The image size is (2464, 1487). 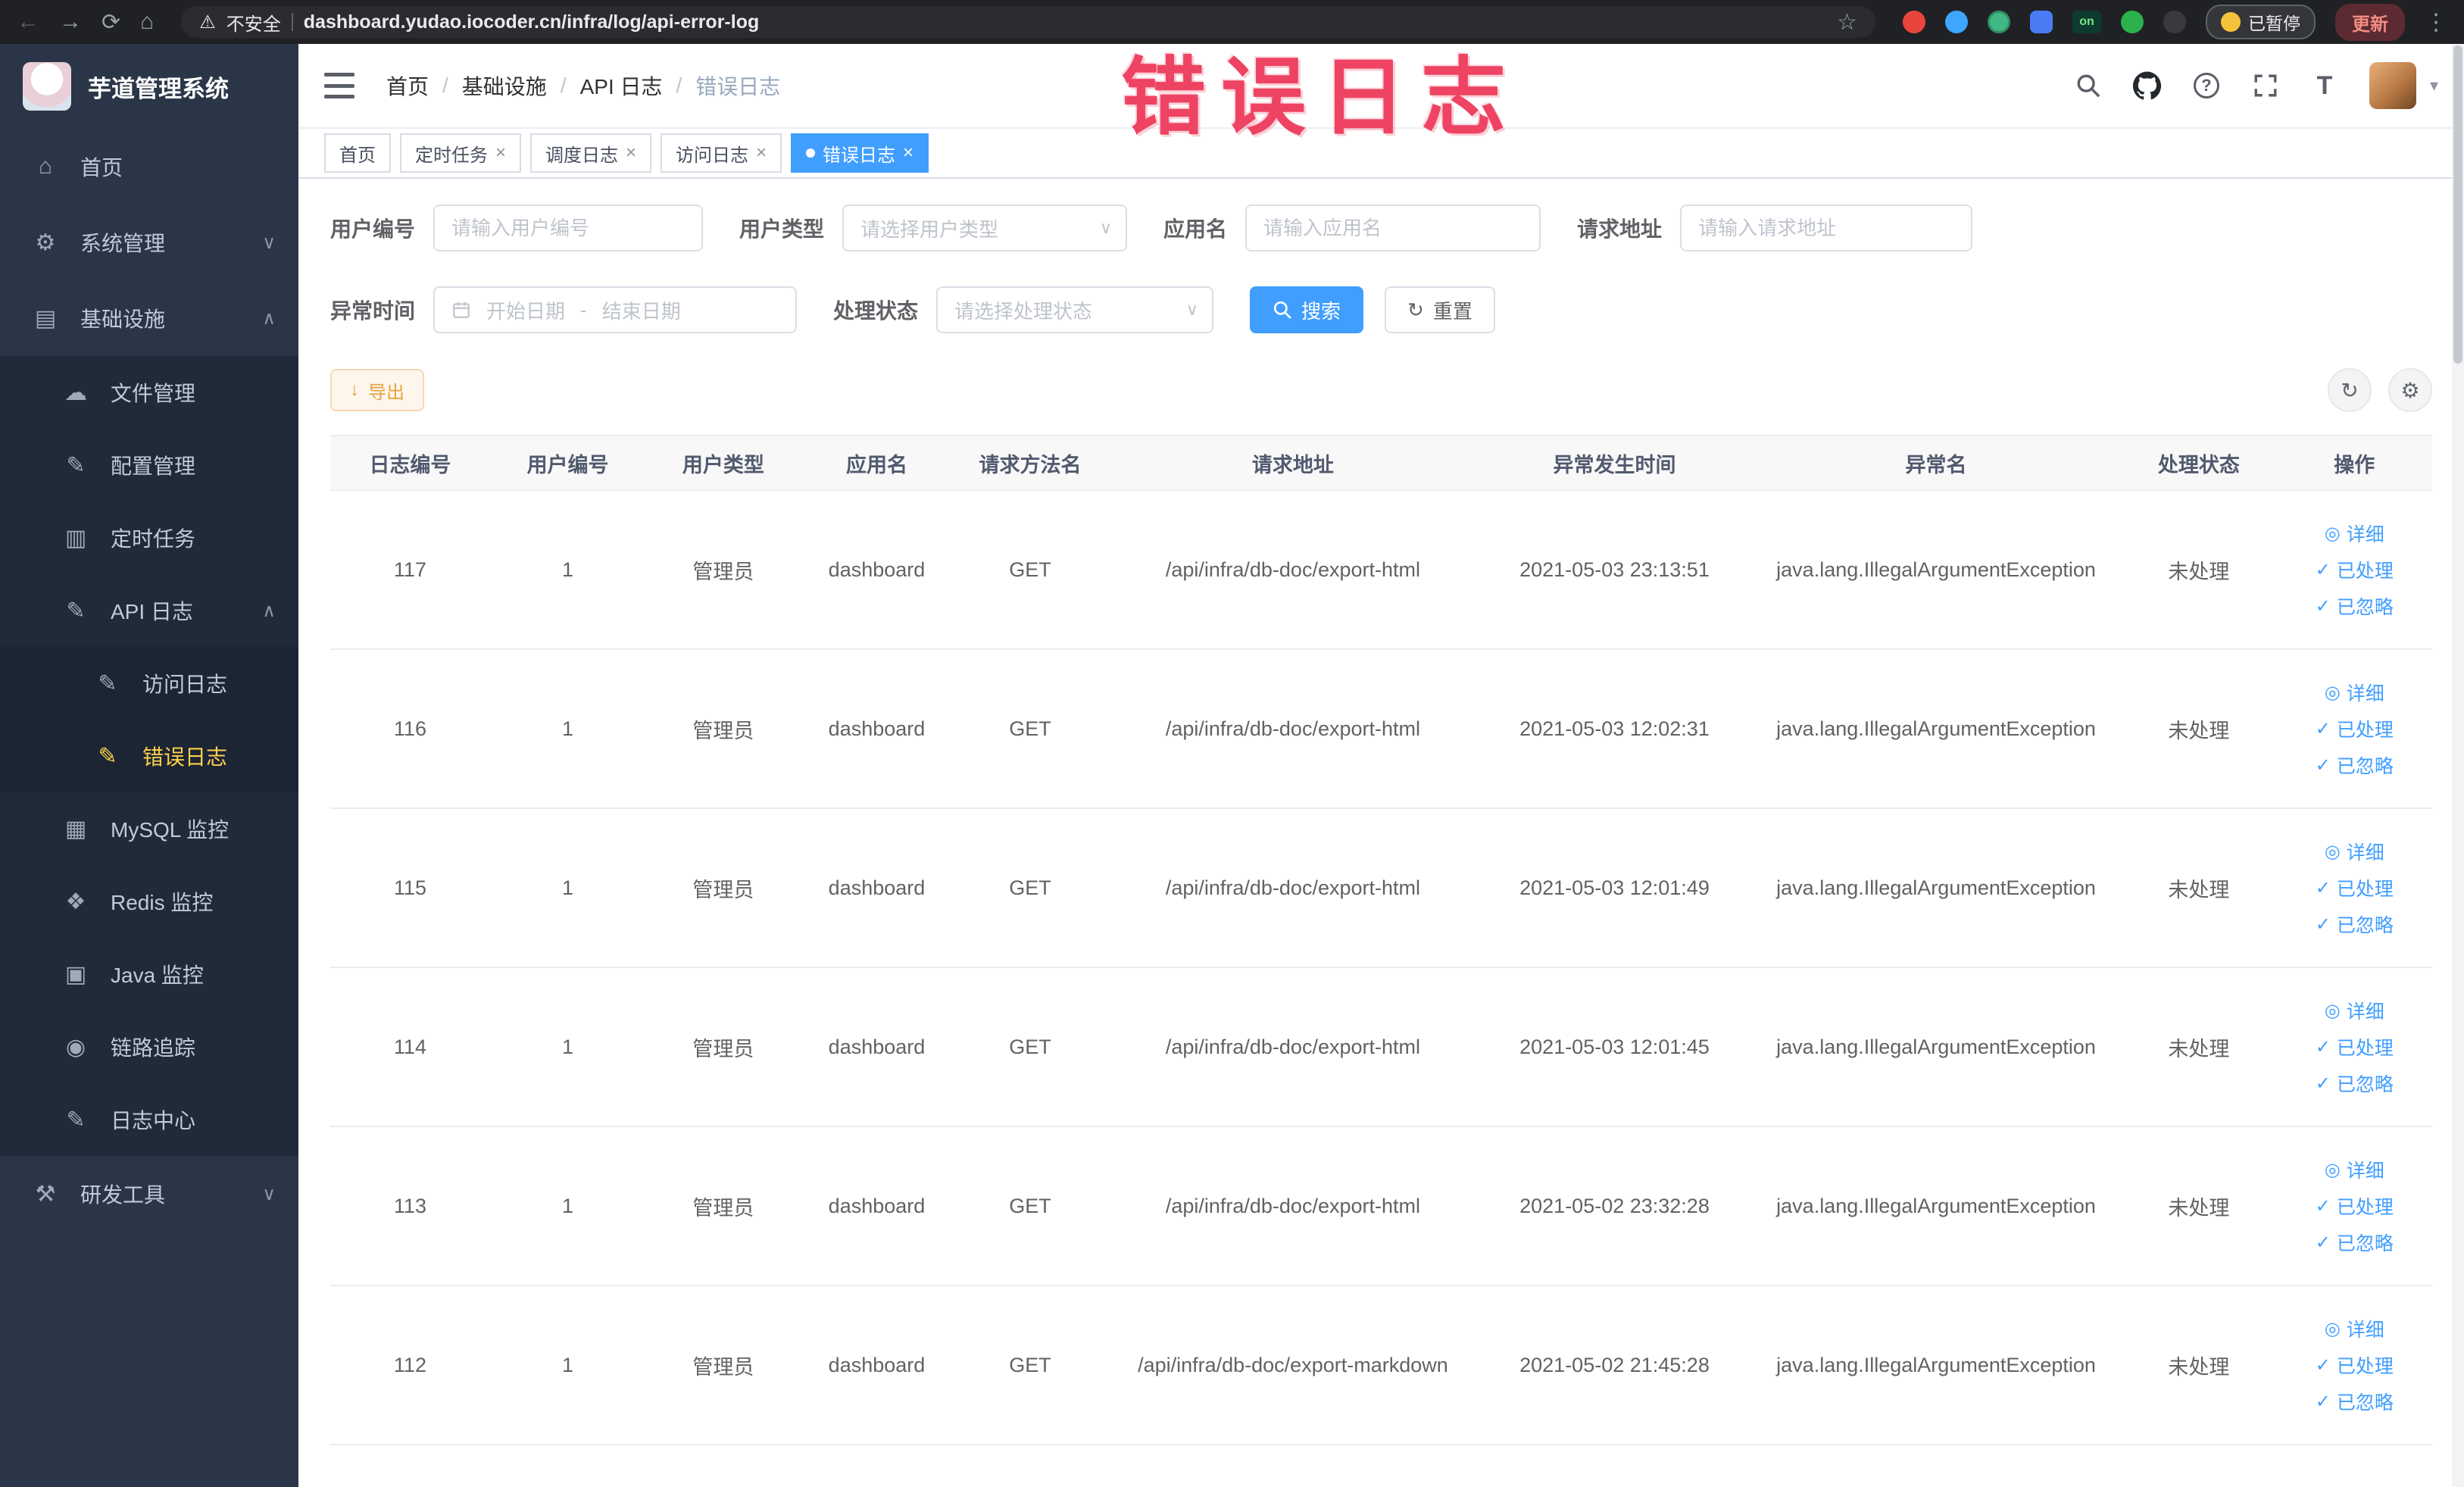 What do you see at coordinates (2457, 204) in the screenshot?
I see `scrollbar-thumb` at bounding box center [2457, 204].